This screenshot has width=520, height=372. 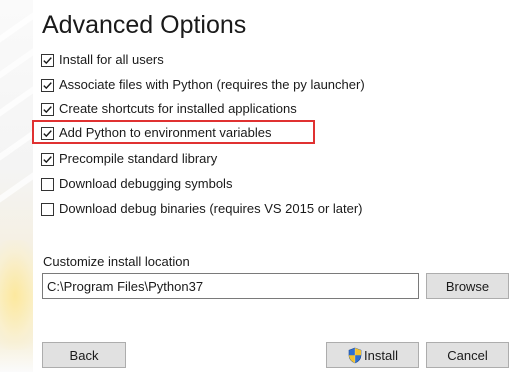 What do you see at coordinates (230, 286) in the screenshot?
I see `install-location-input` at bounding box center [230, 286].